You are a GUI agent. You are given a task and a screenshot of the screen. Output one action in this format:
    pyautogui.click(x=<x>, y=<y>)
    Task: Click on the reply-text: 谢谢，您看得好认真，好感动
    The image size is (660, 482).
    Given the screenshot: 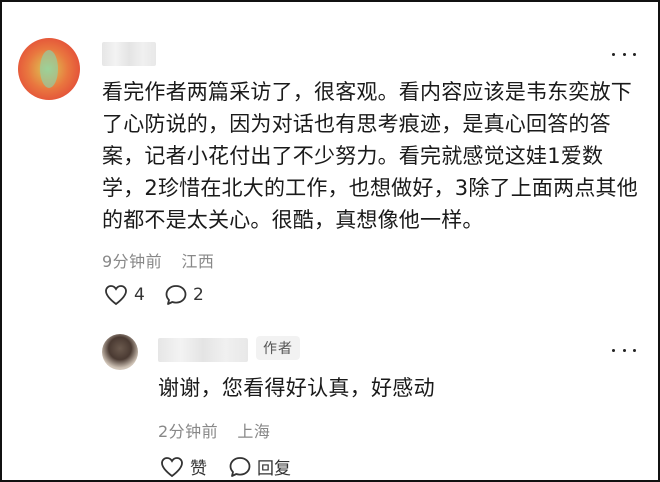 What is the action you would take?
    pyautogui.click(x=296, y=388)
    